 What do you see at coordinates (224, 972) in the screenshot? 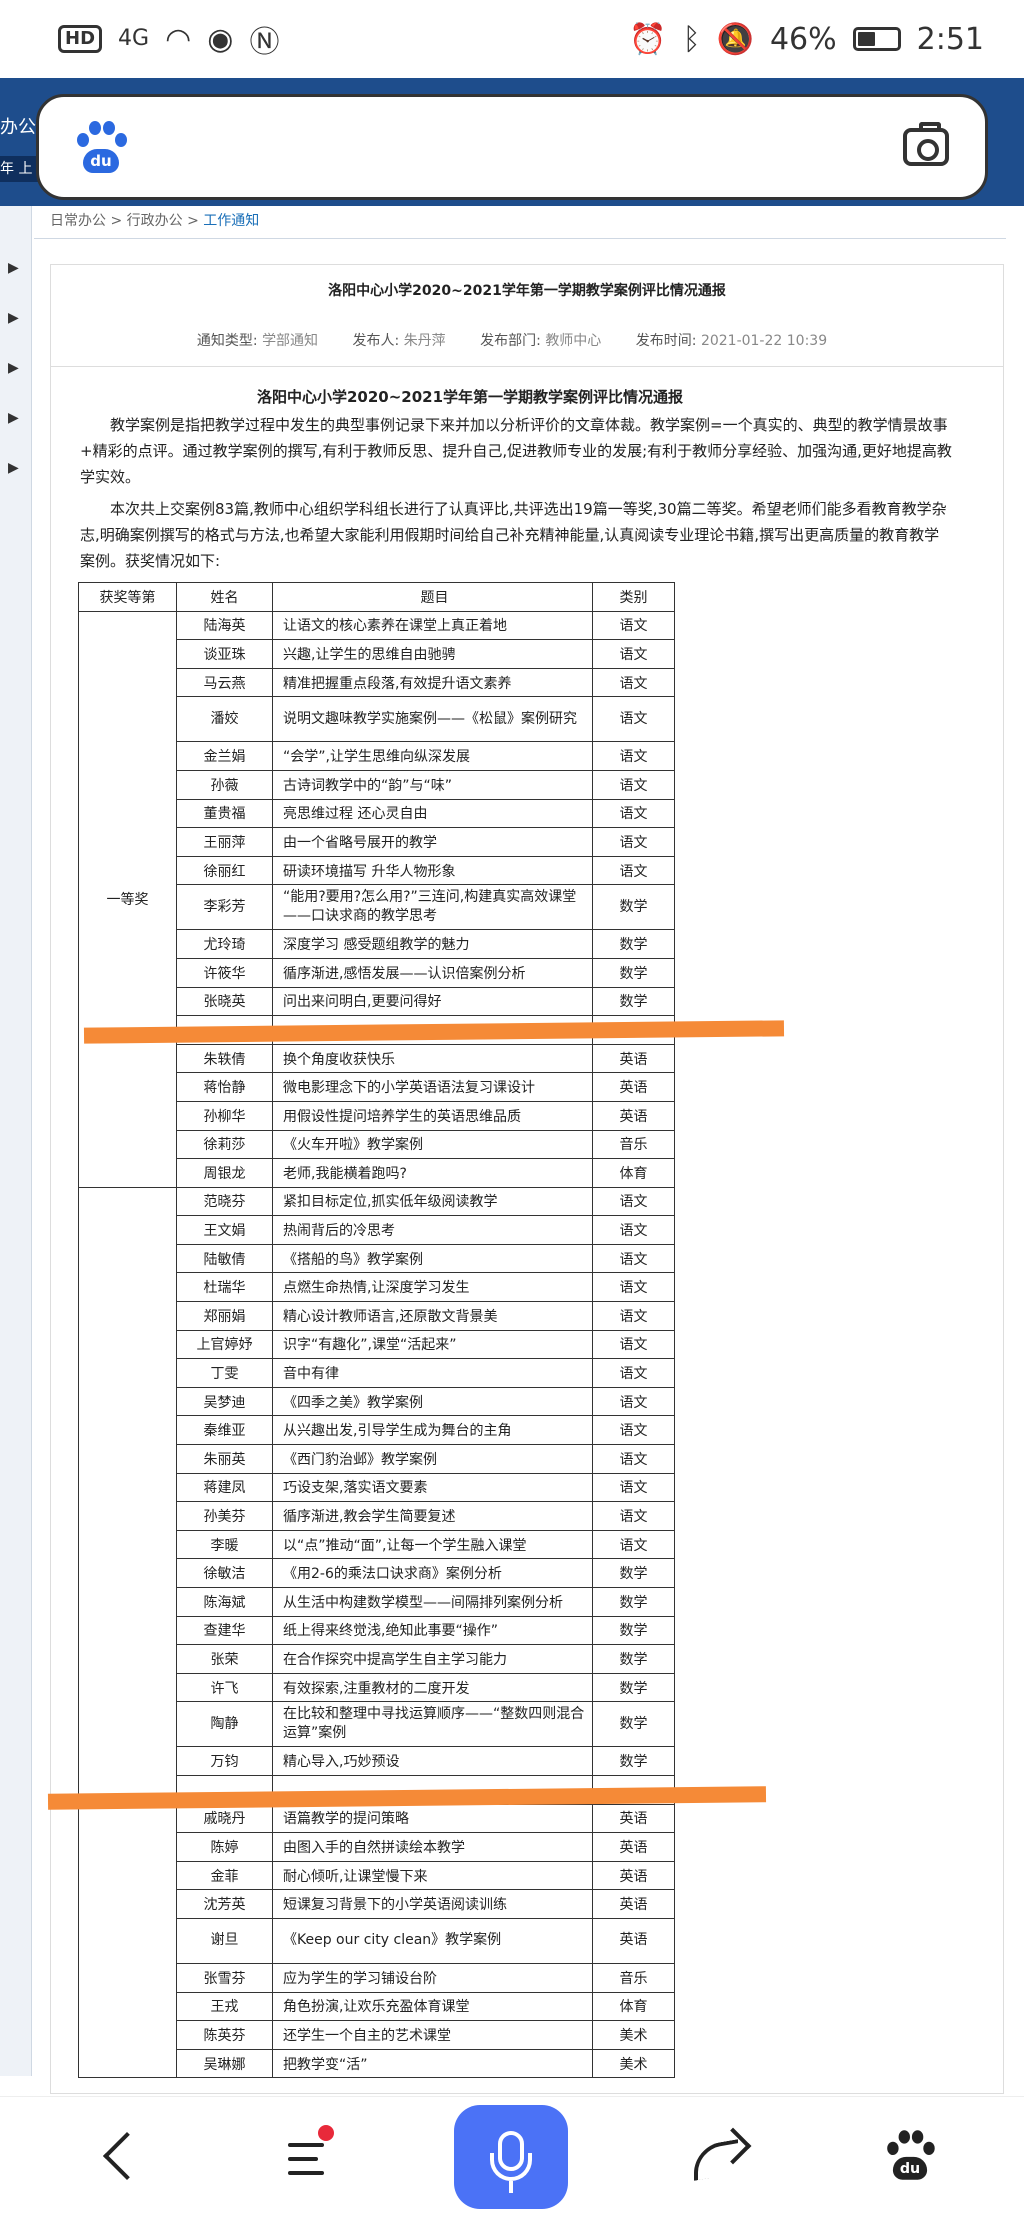
I see `name-cell: 许筱华` at bounding box center [224, 972].